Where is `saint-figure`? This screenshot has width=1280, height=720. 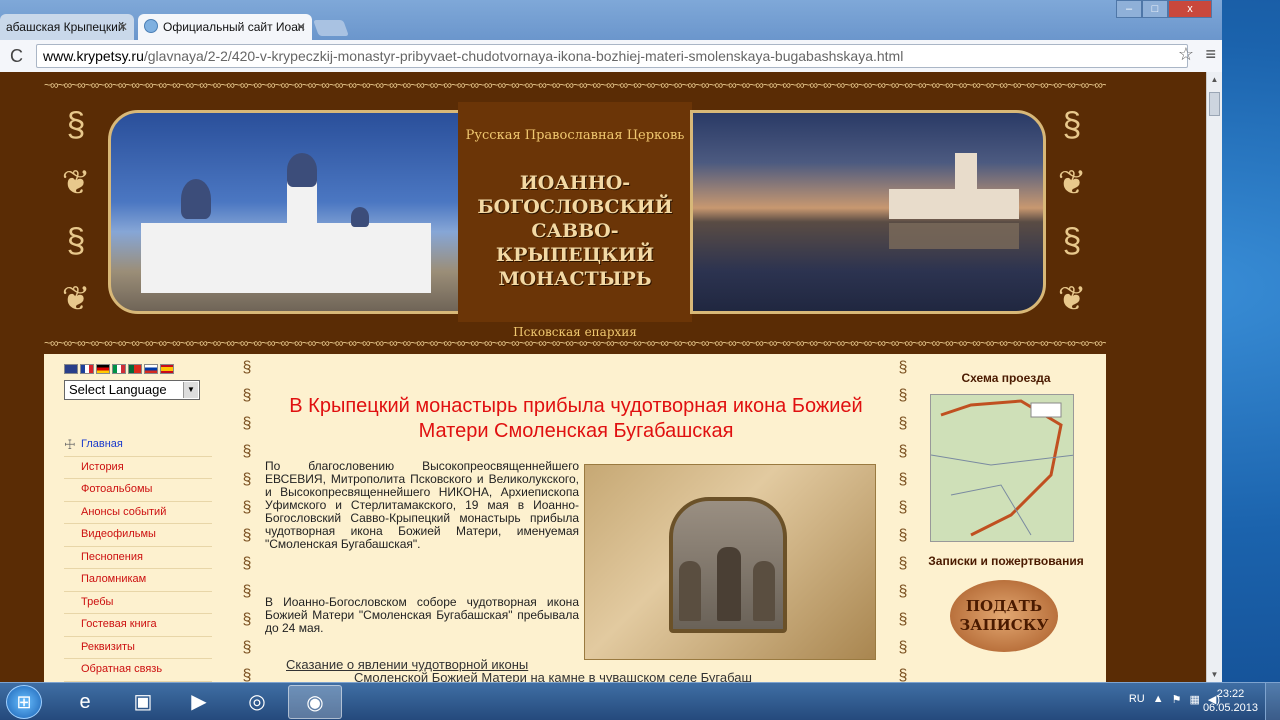
saint-figure is located at coordinates (764, 591).